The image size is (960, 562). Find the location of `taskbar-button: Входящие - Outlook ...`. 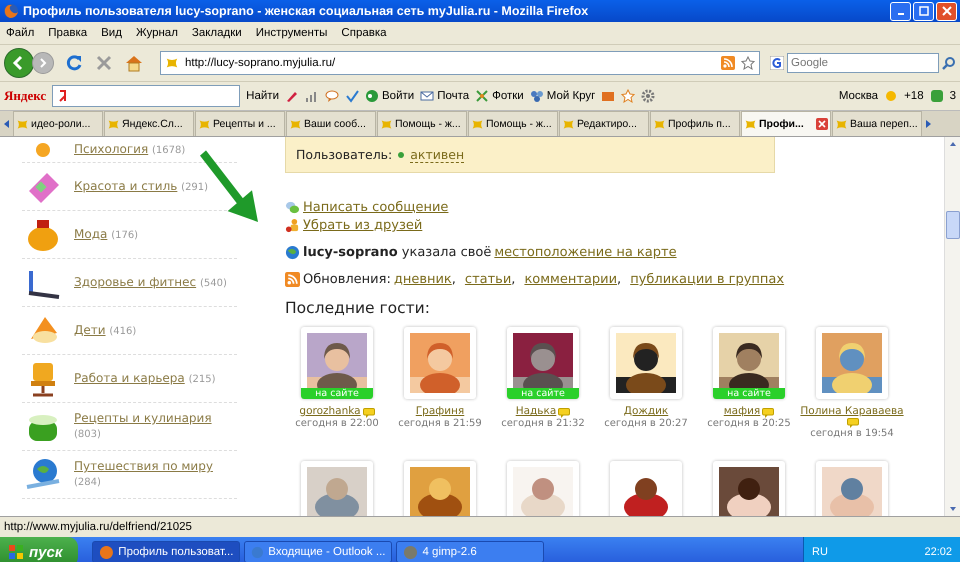

taskbar-button: Входящие - Outlook ... is located at coordinates (318, 551).